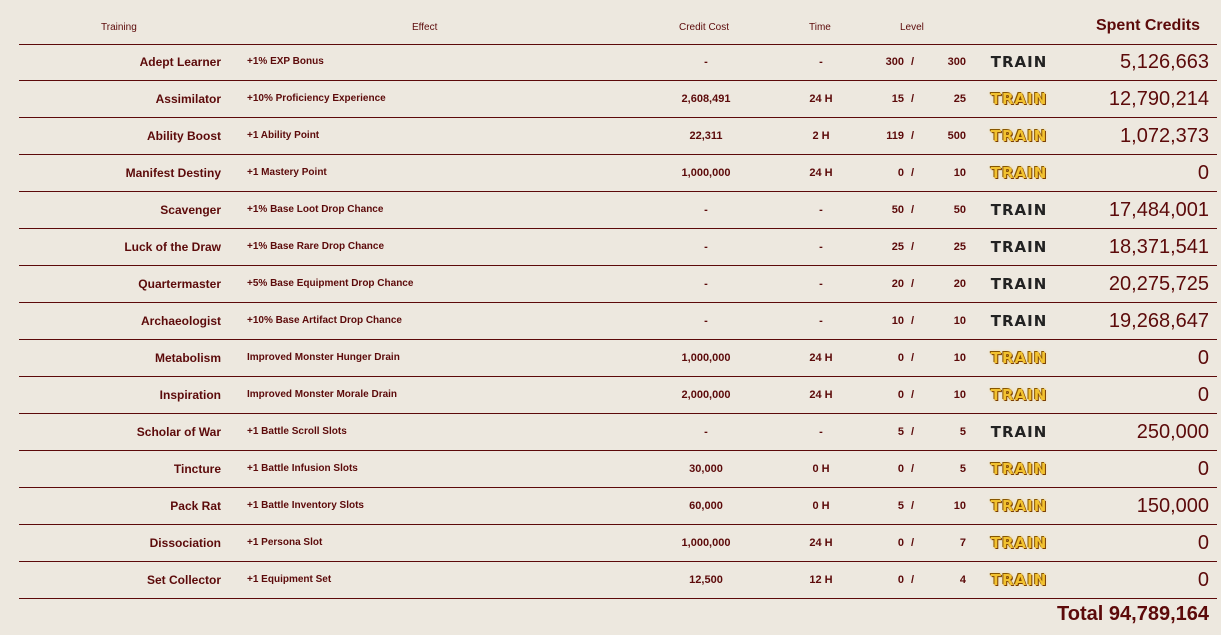  What do you see at coordinates (330, 283) in the screenshot?
I see `training-effect: +5% Base Equipment Drop Chance` at bounding box center [330, 283].